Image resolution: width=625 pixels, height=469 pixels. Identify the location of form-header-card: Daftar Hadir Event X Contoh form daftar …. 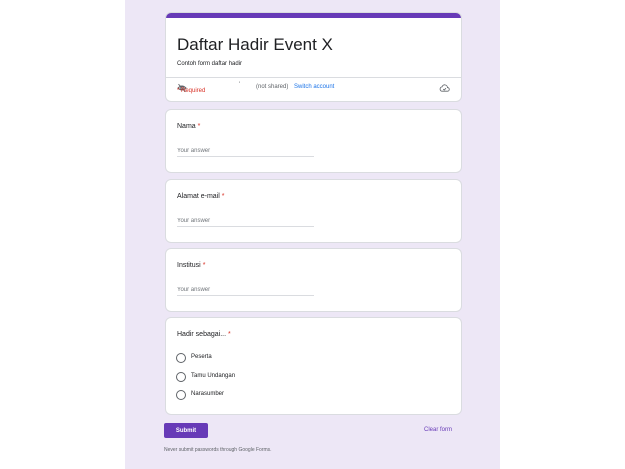
(313, 57).